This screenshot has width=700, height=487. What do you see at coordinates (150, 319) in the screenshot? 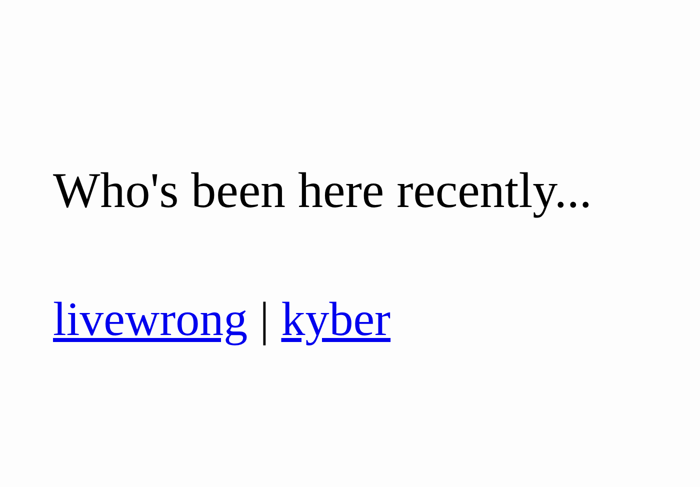
I see `user-link: livewrong` at bounding box center [150, 319].